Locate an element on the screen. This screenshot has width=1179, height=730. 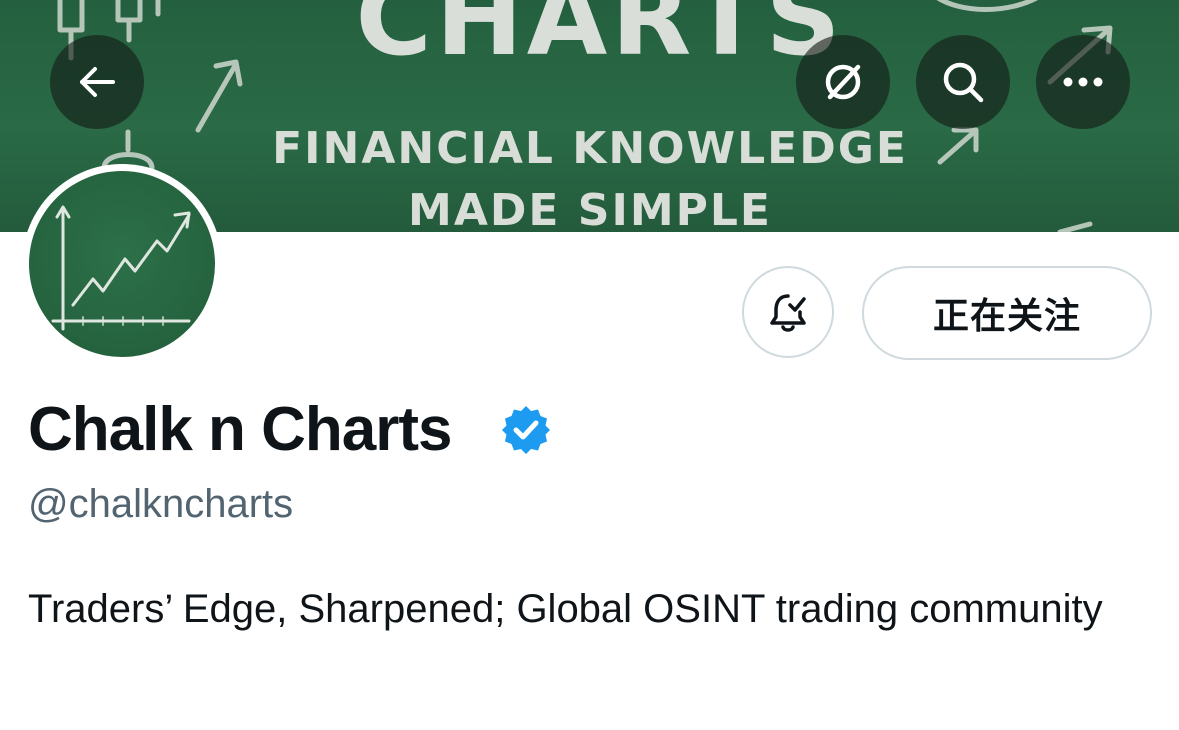
following-button: 正在关注 is located at coordinates (1007, 313).